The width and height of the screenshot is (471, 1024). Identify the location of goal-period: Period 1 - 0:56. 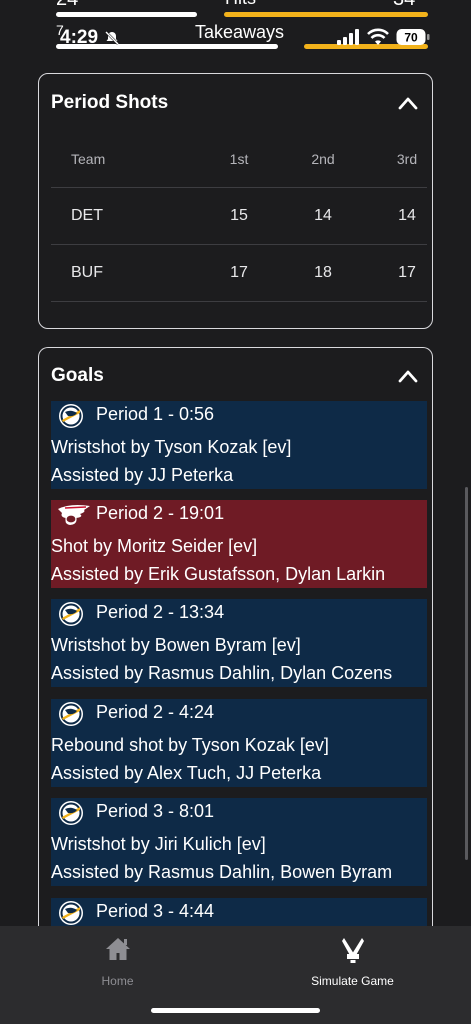
(155, 414).